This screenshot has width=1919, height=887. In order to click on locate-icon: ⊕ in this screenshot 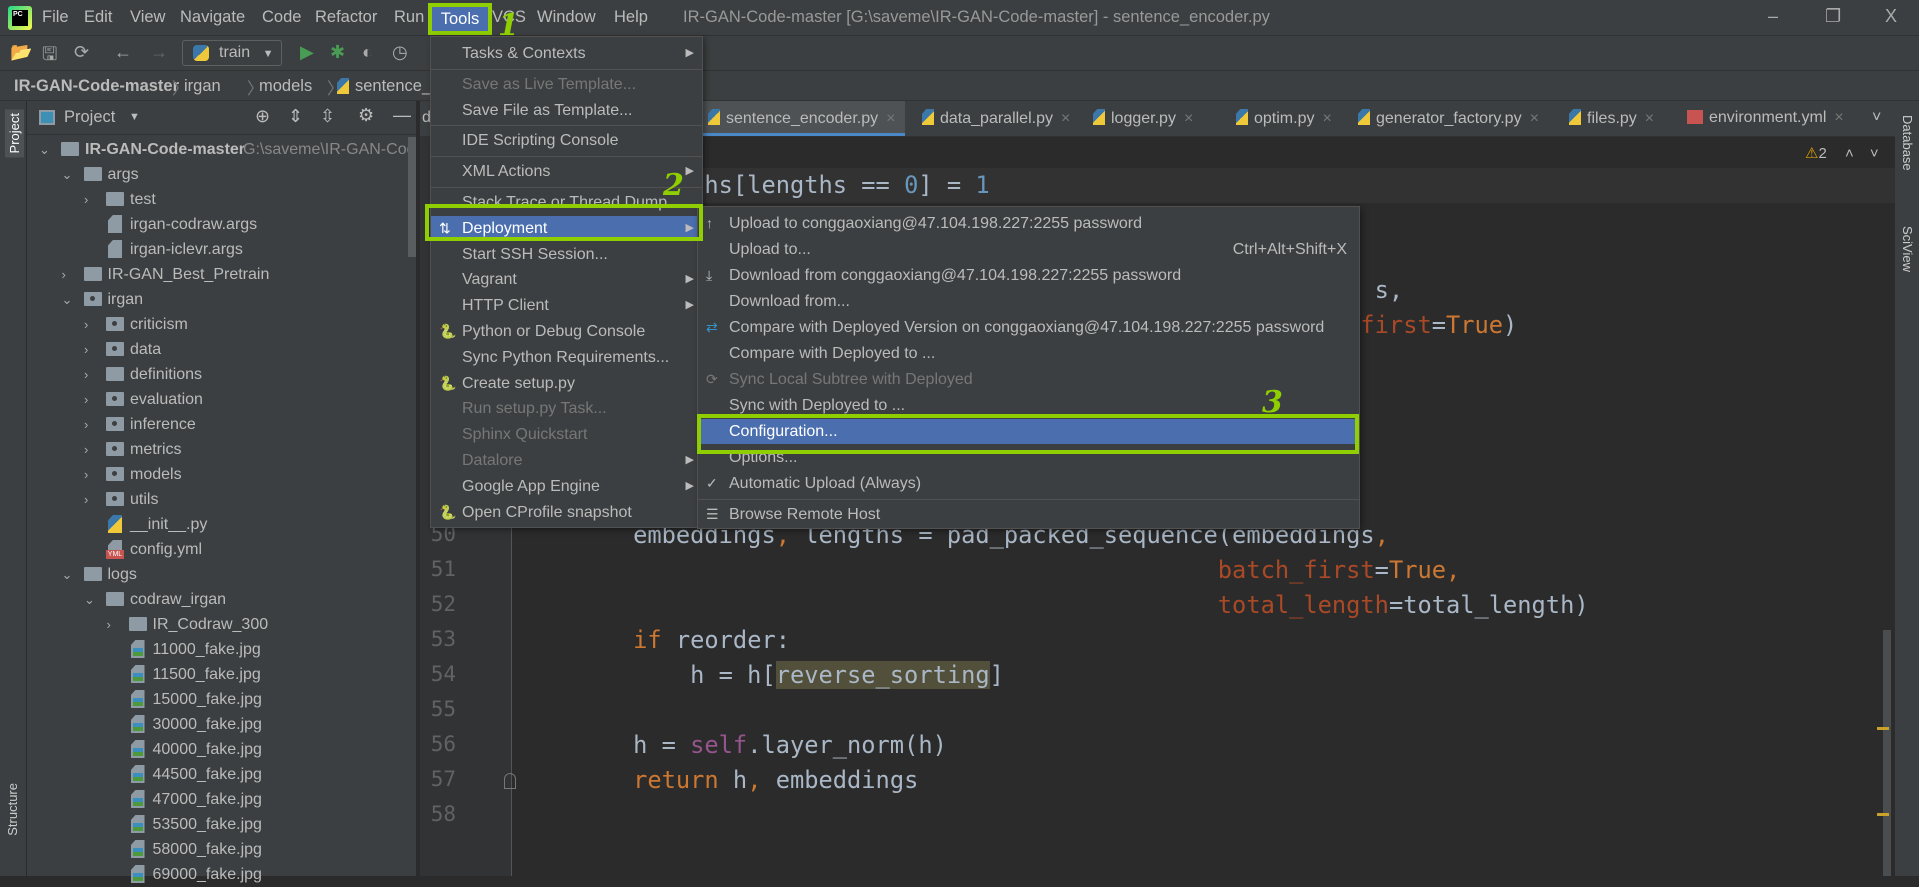, I will do `click(262, 116)`.